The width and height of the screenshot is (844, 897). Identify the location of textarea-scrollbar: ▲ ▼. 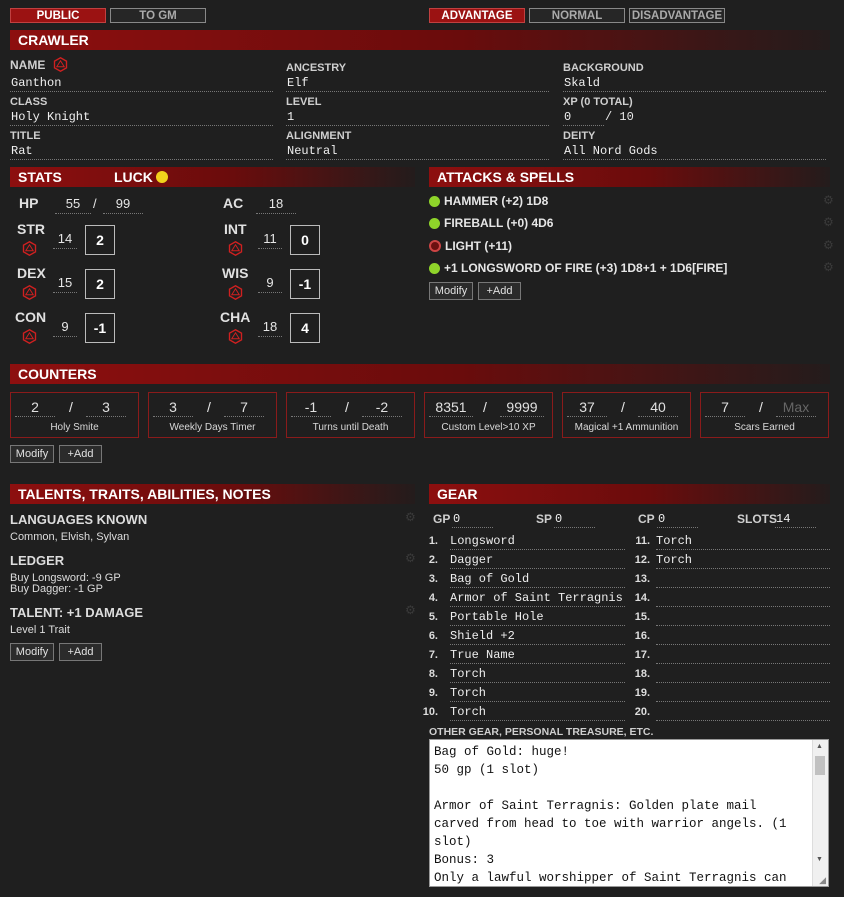
(820, 813).